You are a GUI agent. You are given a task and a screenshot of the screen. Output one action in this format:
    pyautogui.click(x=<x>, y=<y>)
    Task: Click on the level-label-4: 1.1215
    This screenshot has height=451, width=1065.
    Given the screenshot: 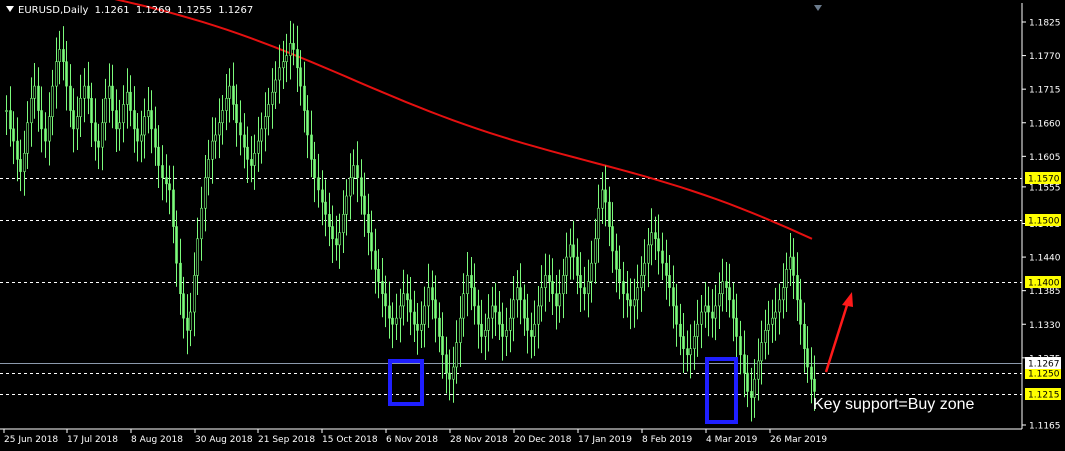 What is the action you would take?
    pyautogui.click(x=1044, y=396)
    